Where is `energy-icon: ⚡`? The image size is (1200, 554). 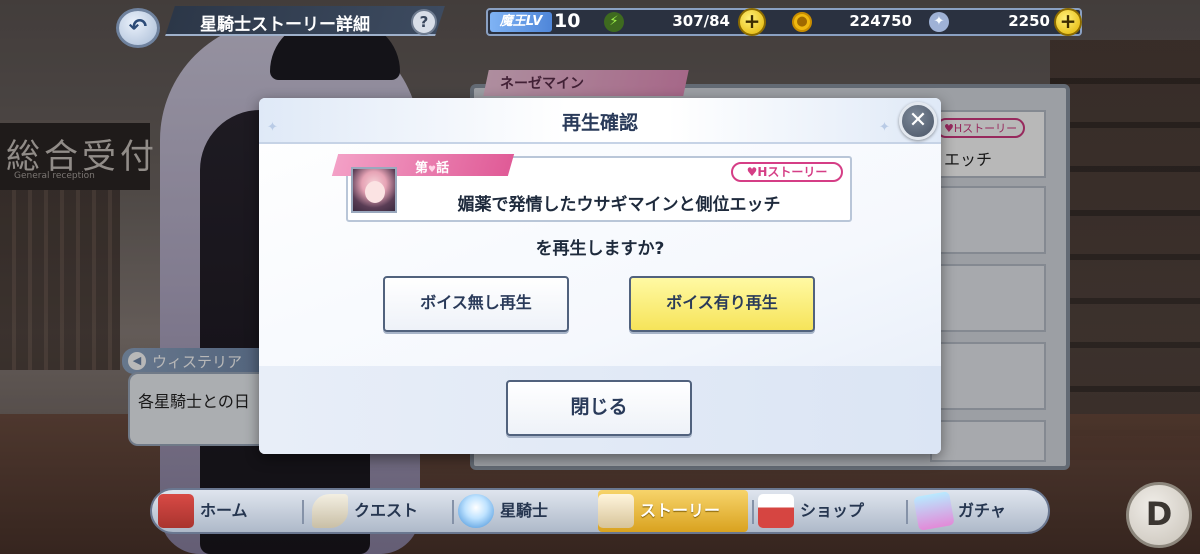 energy-icon: ⚡ is located at coordinates (614, 22).